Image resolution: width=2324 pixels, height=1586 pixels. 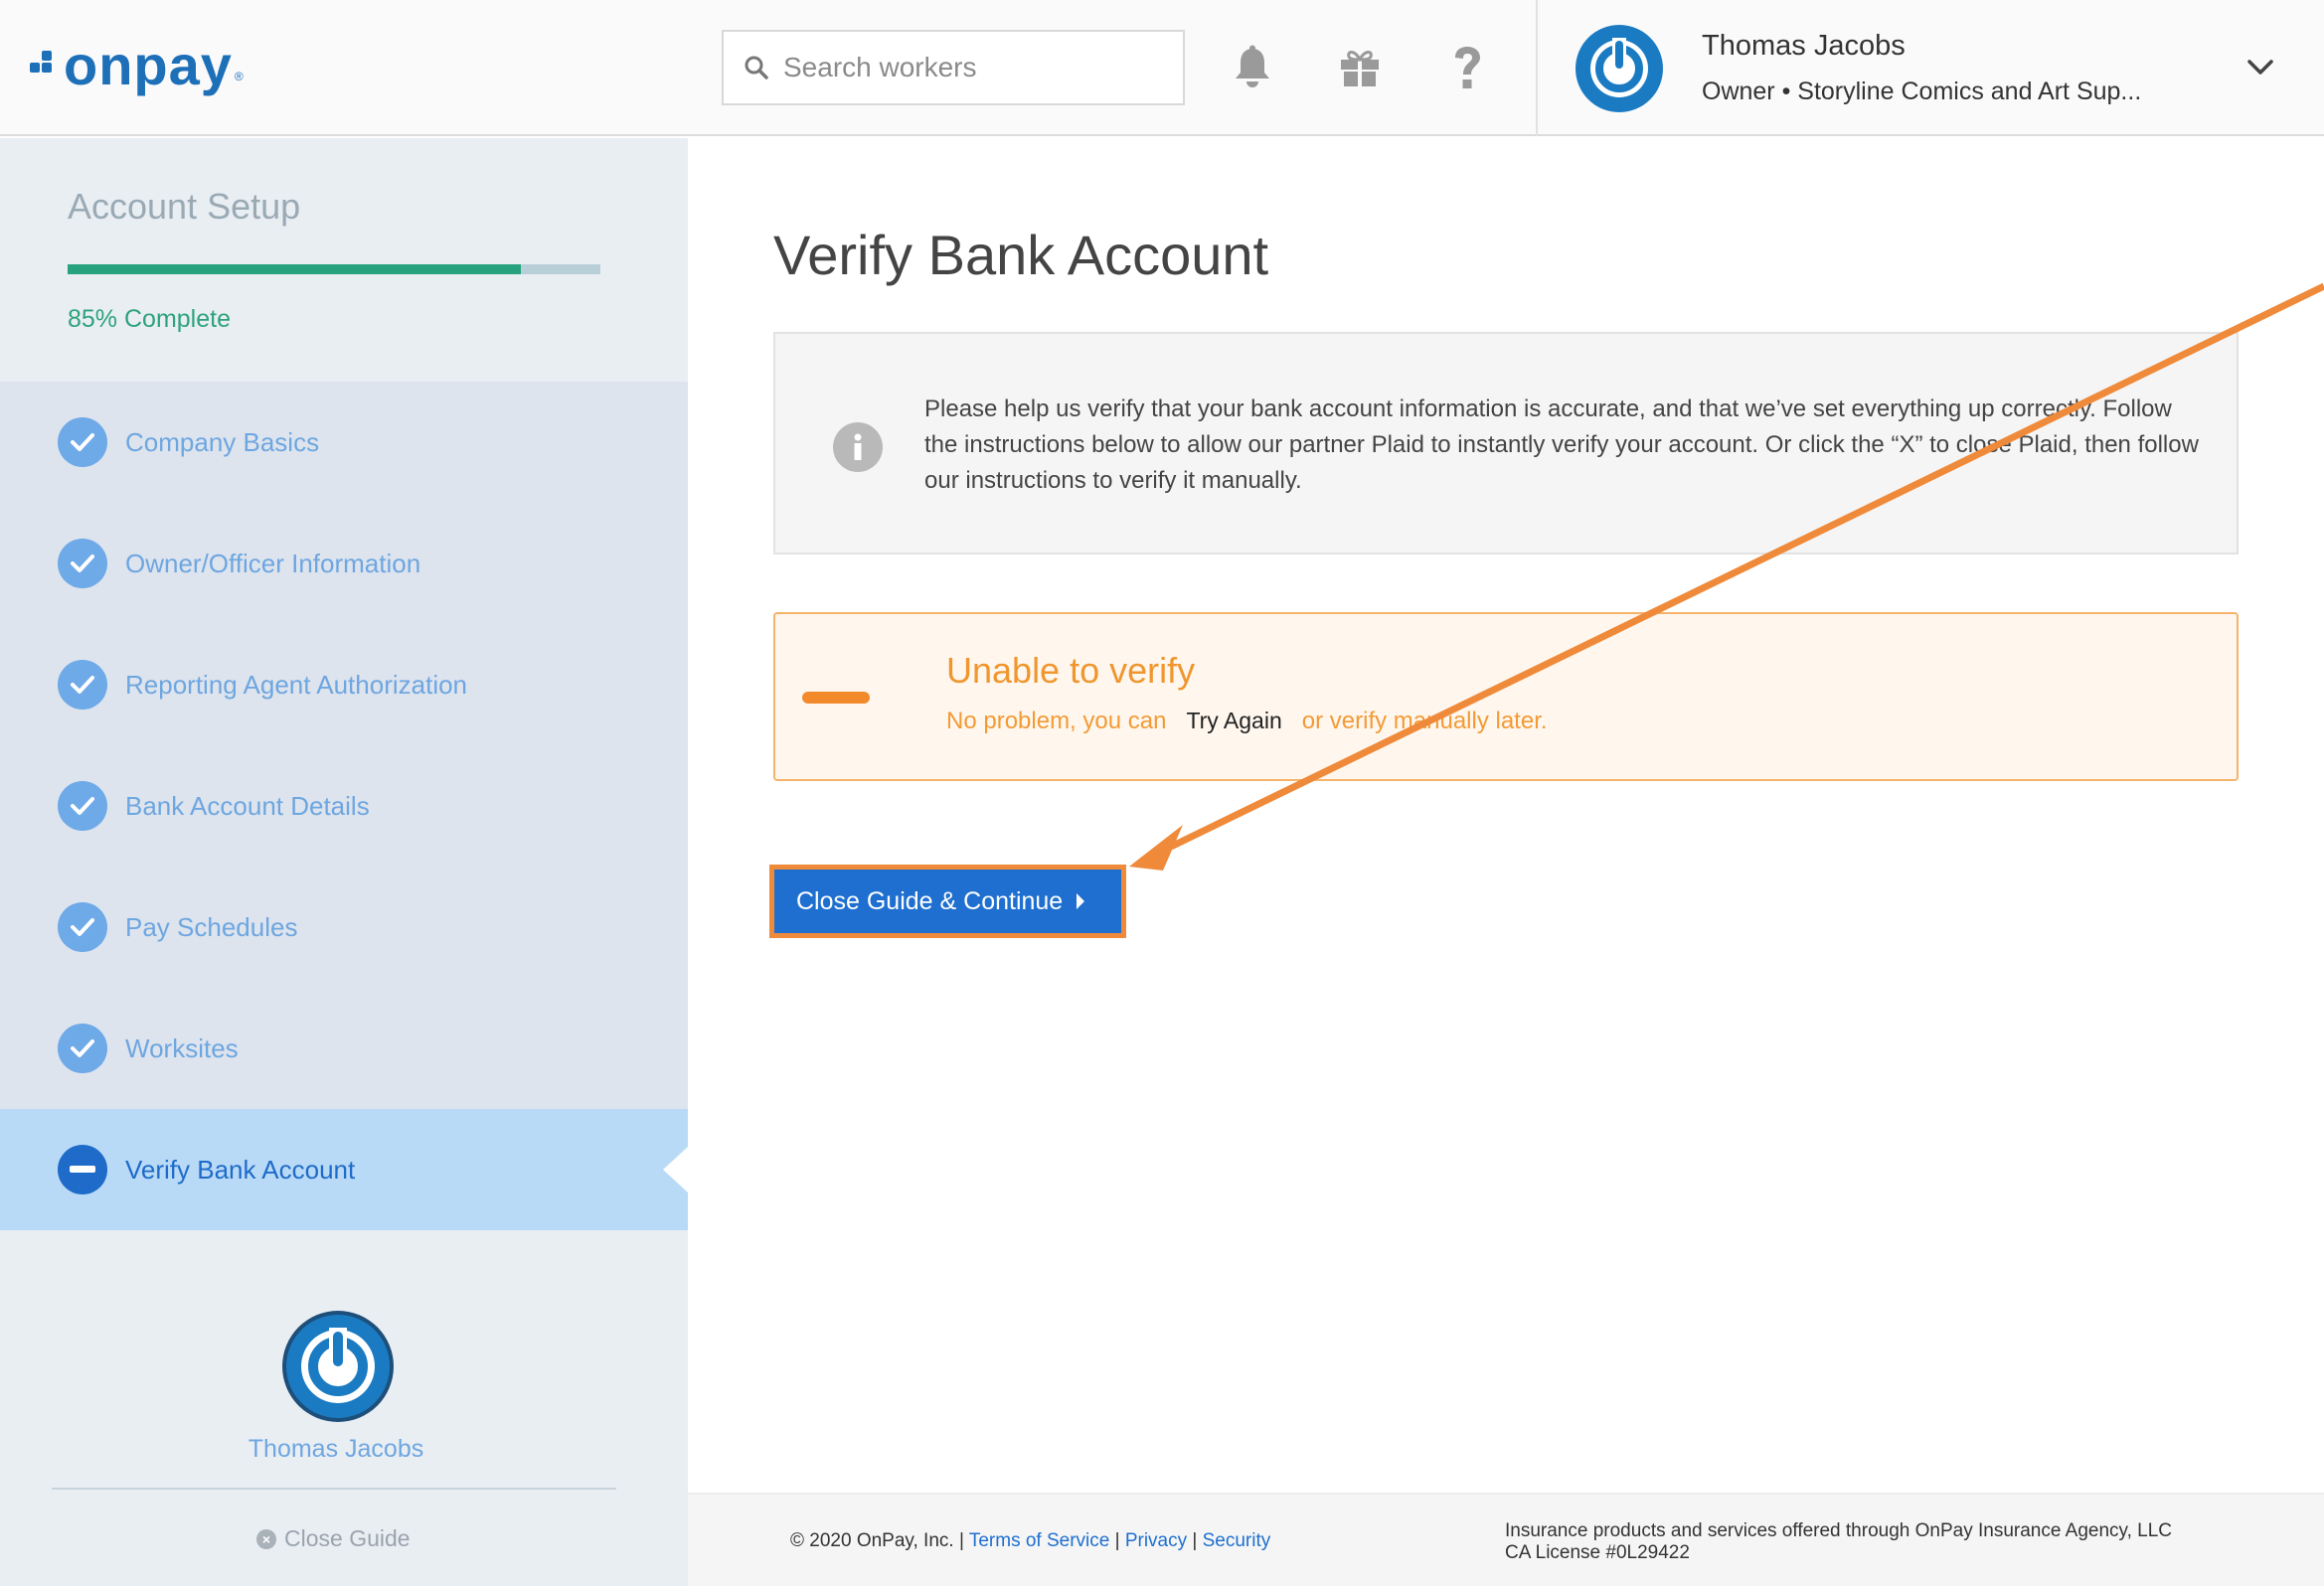 What do you see at coordinates (239, 76) in the screenshot?
I see `logo-registered-mark: ®` at bounding box center [239, 76].